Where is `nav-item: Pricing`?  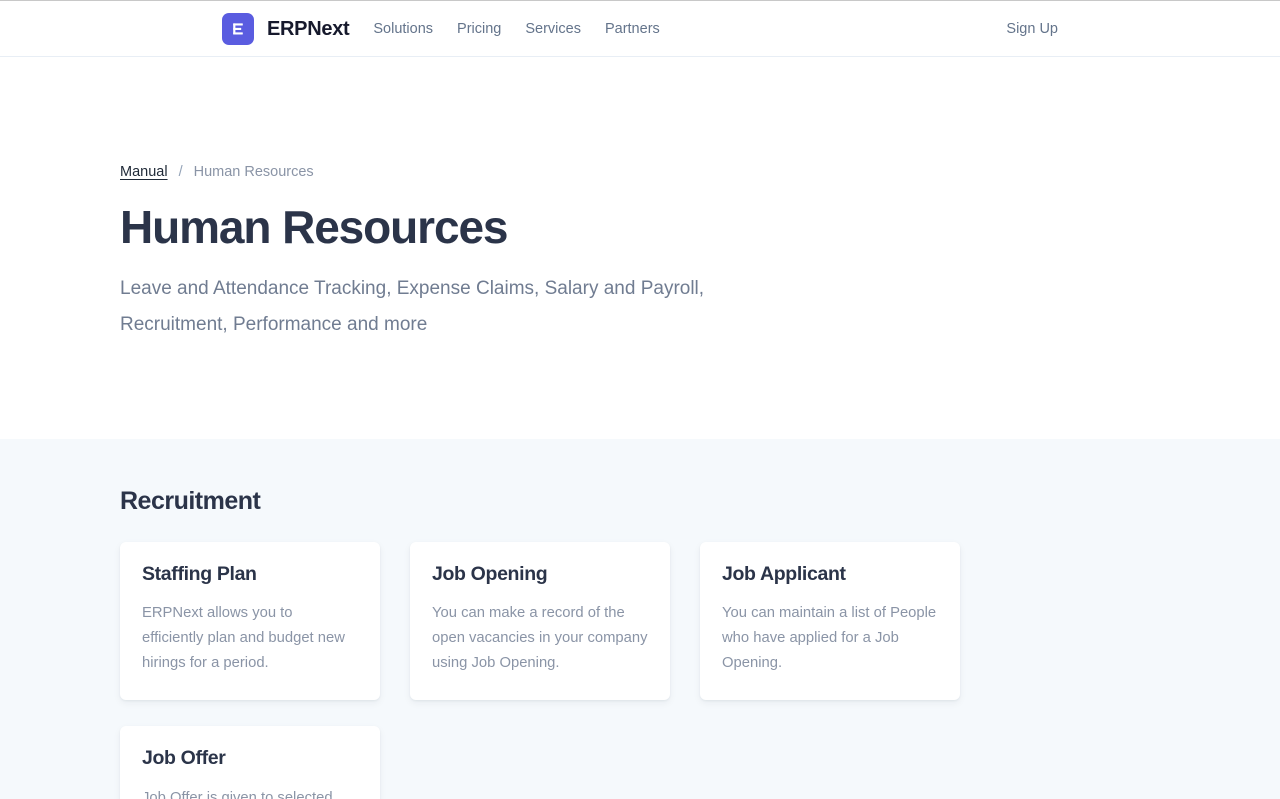
nav-item: Pricing is located at coordinates (479, 29).